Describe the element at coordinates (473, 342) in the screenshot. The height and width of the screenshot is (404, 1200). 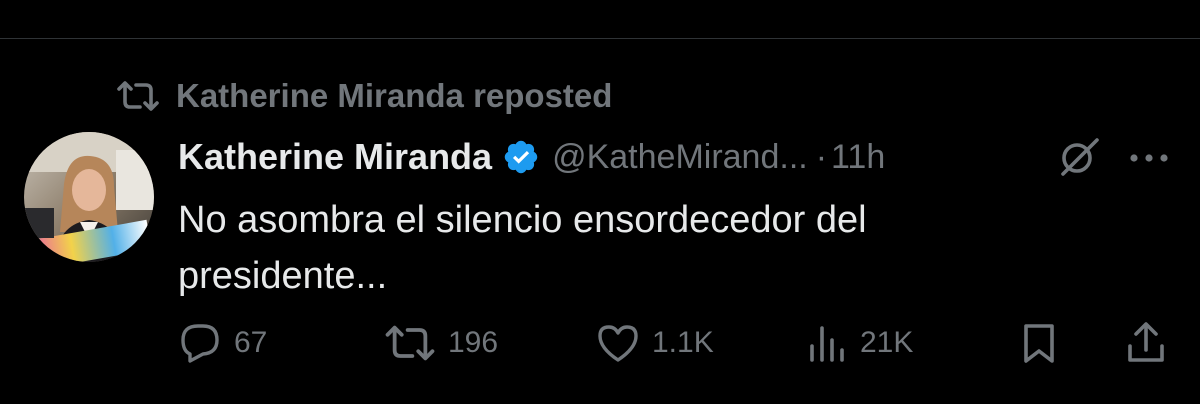
I see `repost-count: 196` at that location.